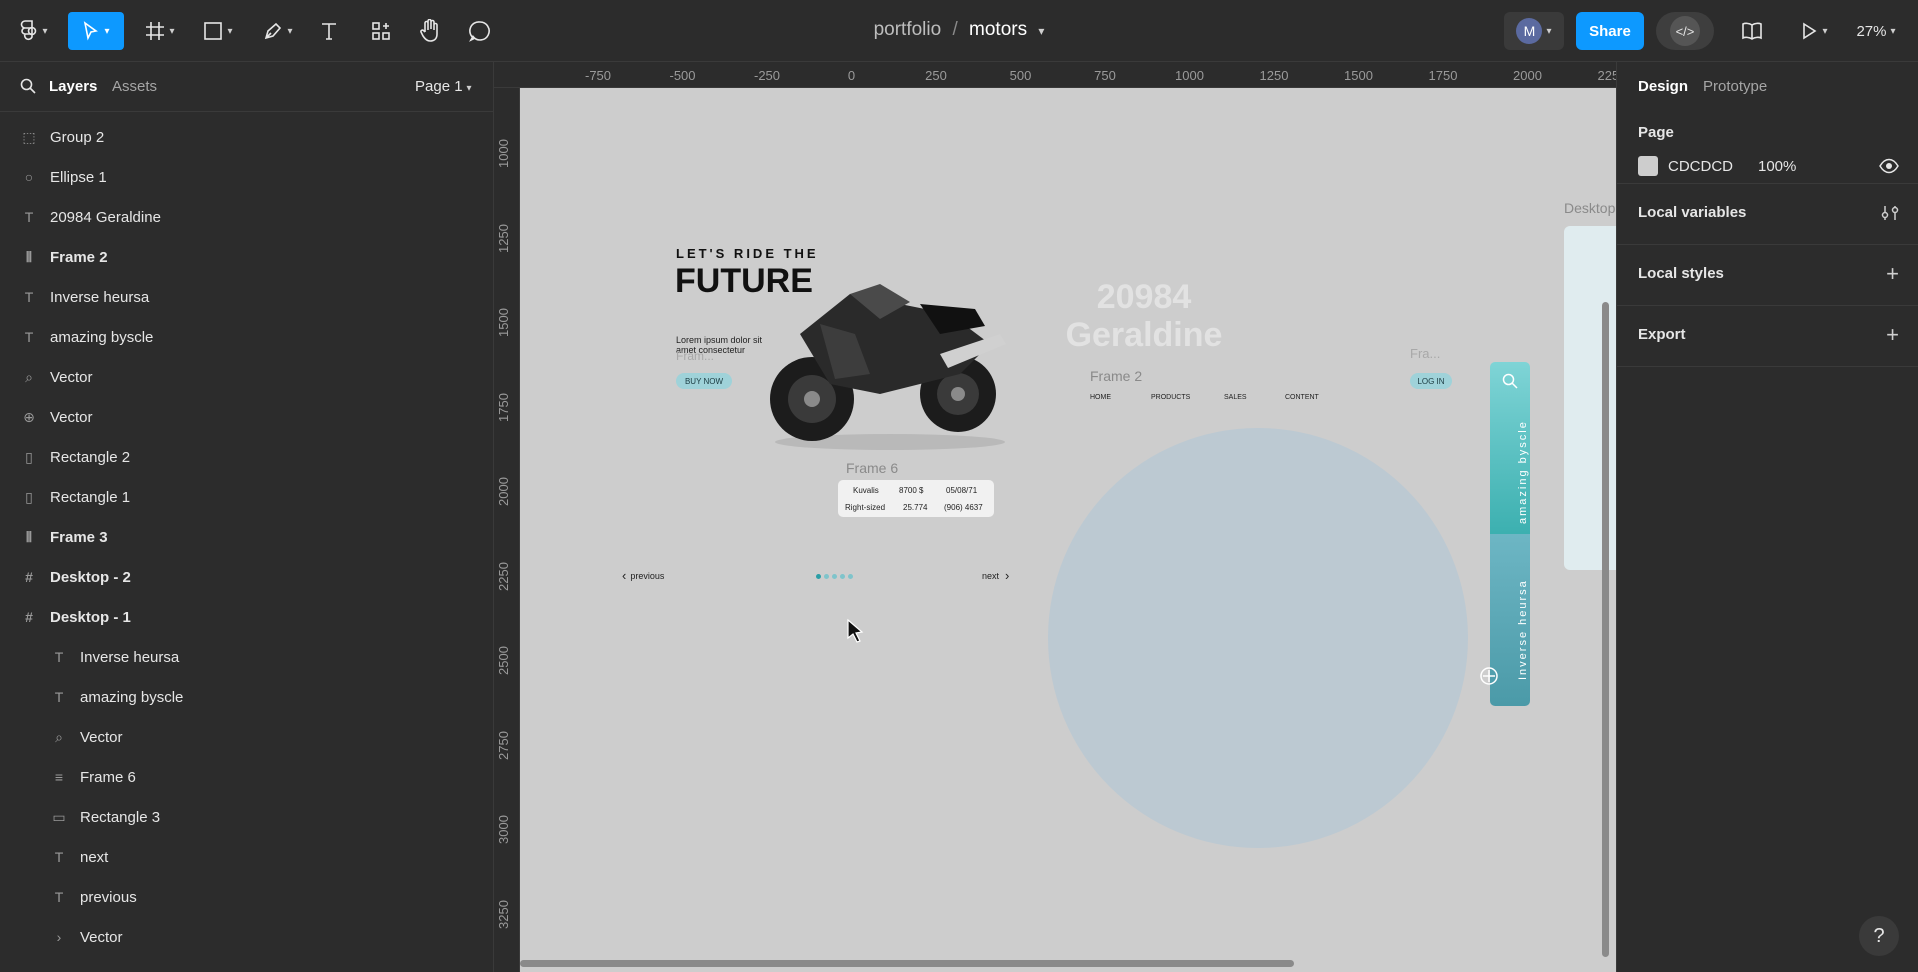  Describe the element at coordinates (682, 75) in the screenshot. I see `ruler-tick-label: -500` at that location.